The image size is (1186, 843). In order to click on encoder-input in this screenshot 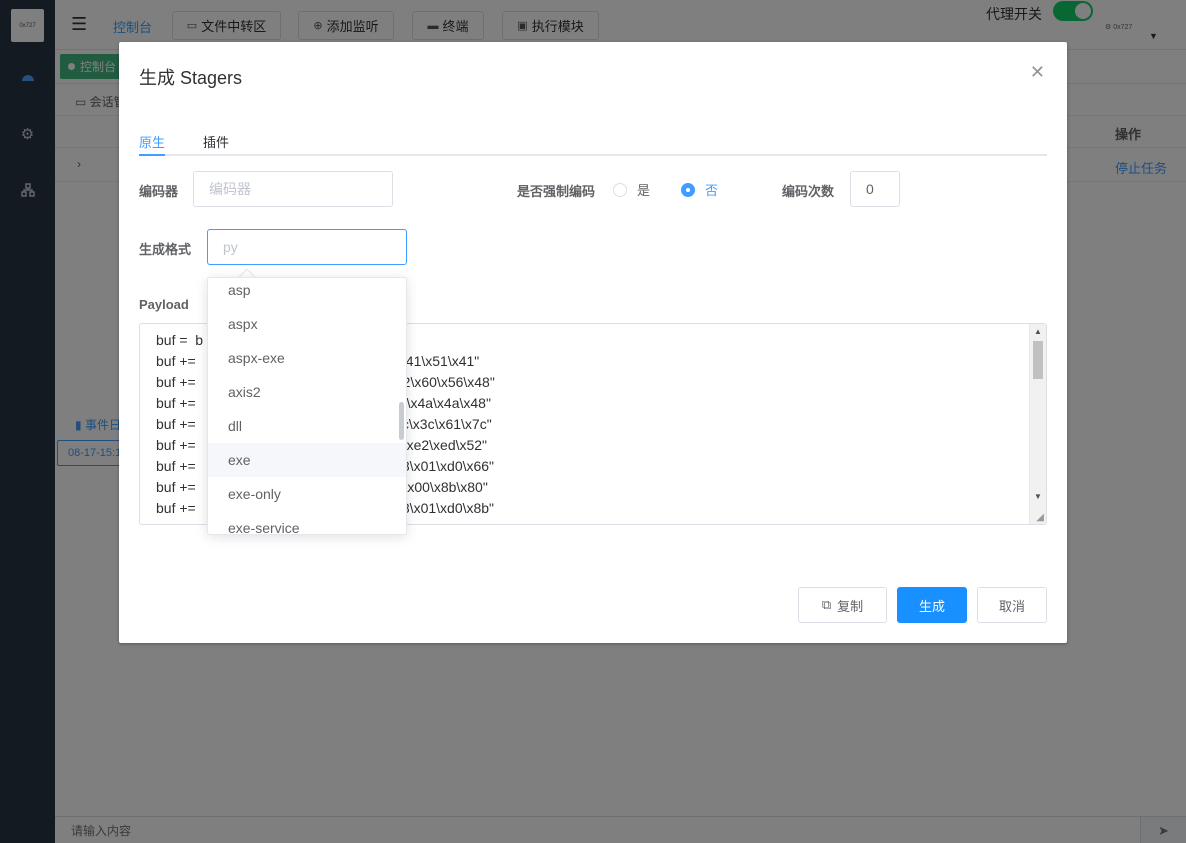, I will do `click(293, 189)`.